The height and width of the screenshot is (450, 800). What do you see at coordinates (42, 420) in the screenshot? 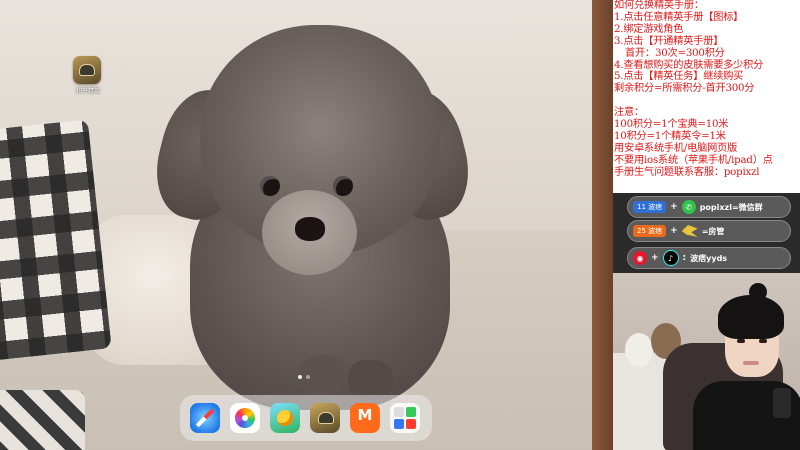
I see `wallpaper-blanket-bottom` at bounding box center [42, 420].